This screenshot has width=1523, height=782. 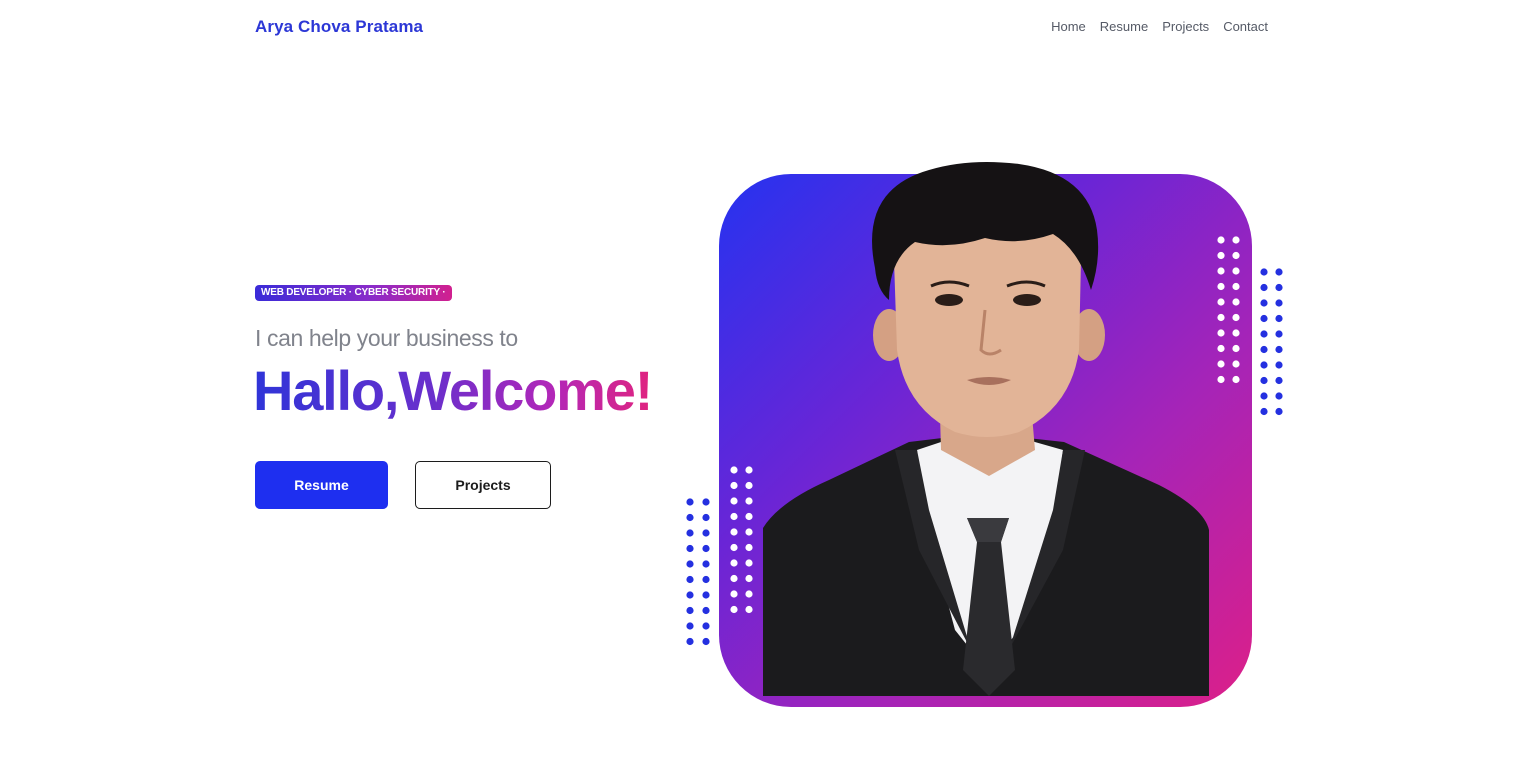 What do you see at coordinates (1124, 26) in the screenshot?
I see `nav-resume: Resume` at bounding box center [1124, 26].